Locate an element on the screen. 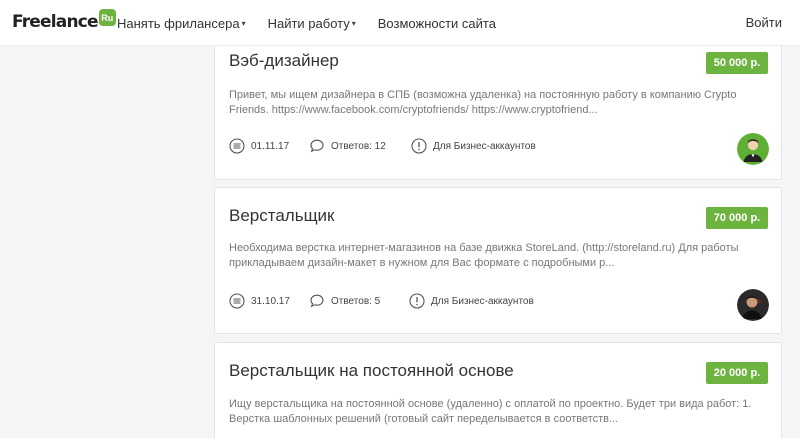 The width and height of the screenshot is (800, 438). responses-meta: Ответов: 5 is located at coordinates (359, 301).